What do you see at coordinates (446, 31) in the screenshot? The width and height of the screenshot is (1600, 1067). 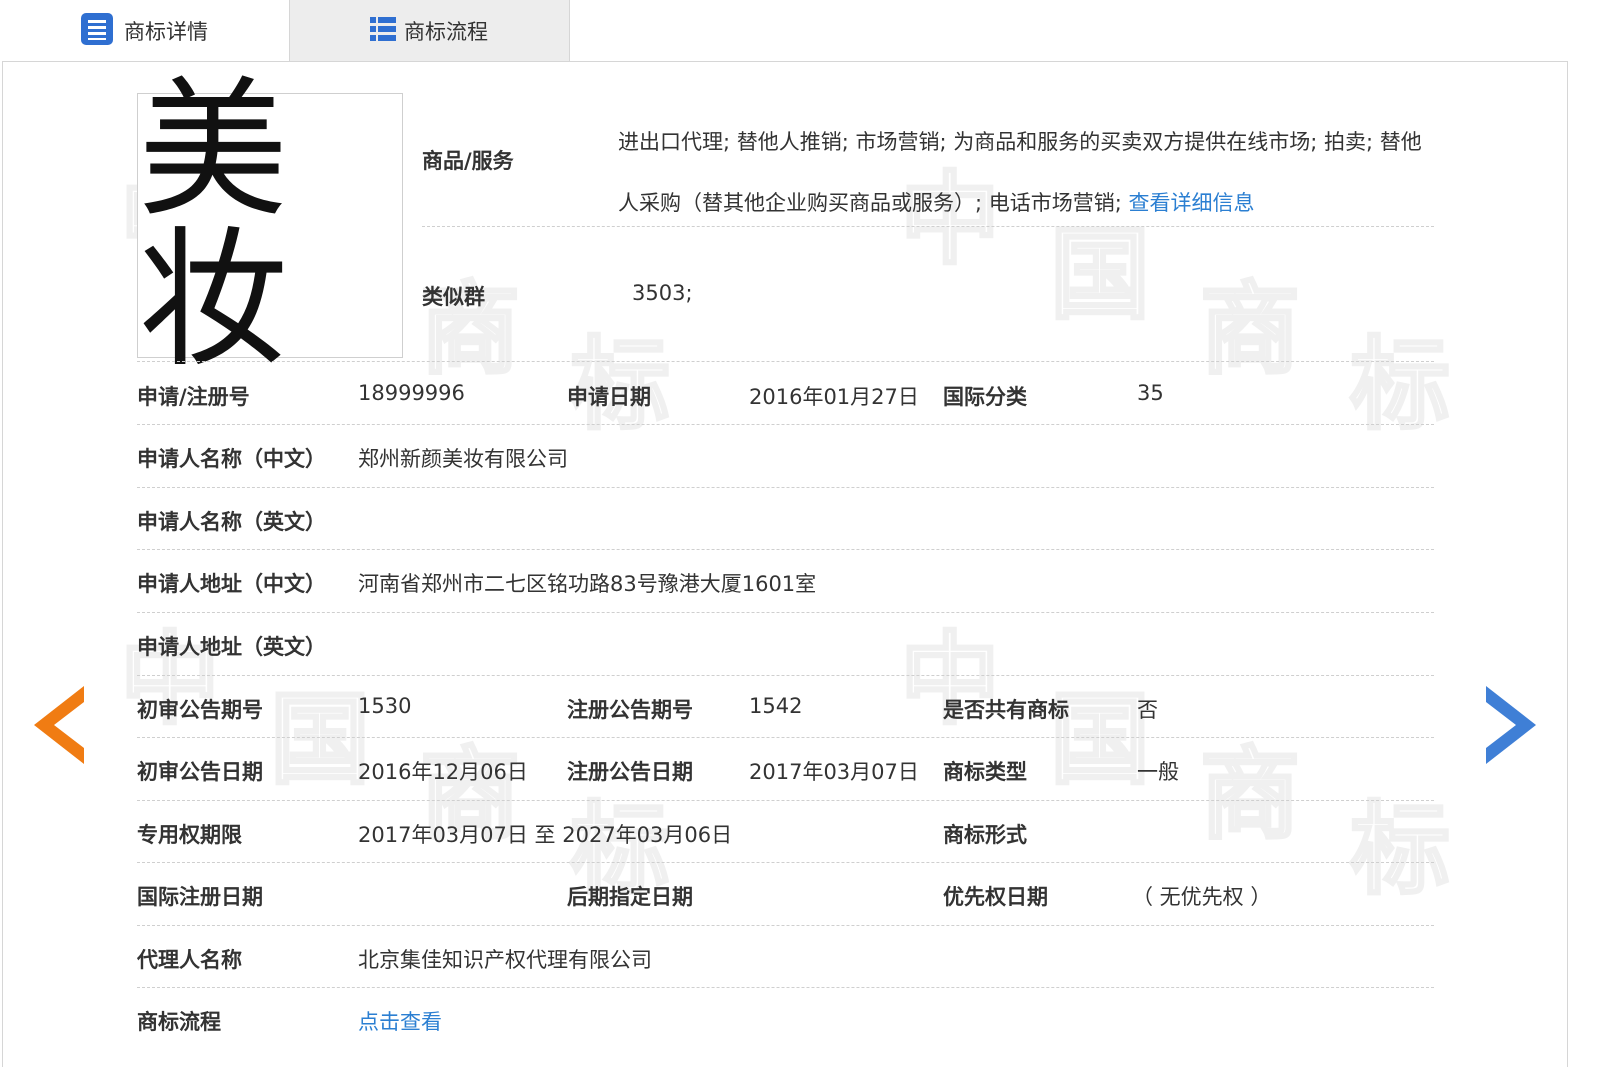 I see `tab-label: 商标流程` at bounding box center [446, 31].